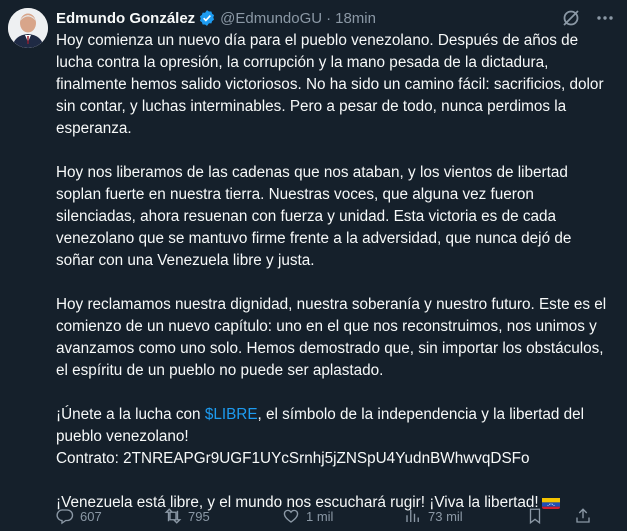 Image resolution: width=627 pixels, height=531 pixels. What do you see at coordinates (343, 516) in the screenshot?
I see `like-button: 1 mil` at bounding box center [343, 516].